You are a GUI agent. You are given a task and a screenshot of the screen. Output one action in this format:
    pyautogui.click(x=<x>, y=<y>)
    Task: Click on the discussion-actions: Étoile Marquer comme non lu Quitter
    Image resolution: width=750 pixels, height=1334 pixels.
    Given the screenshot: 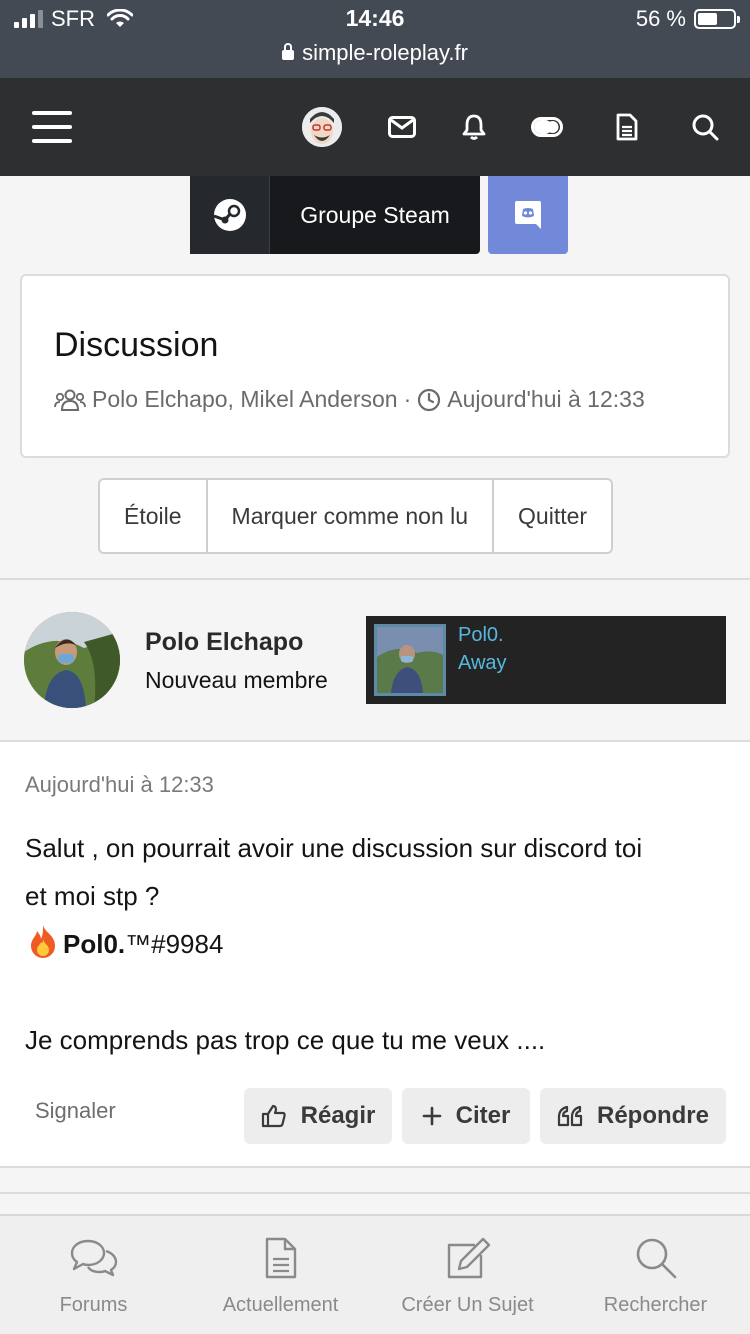 What is the action you would take?
    pyautogui.click(x=356, y=516)
    